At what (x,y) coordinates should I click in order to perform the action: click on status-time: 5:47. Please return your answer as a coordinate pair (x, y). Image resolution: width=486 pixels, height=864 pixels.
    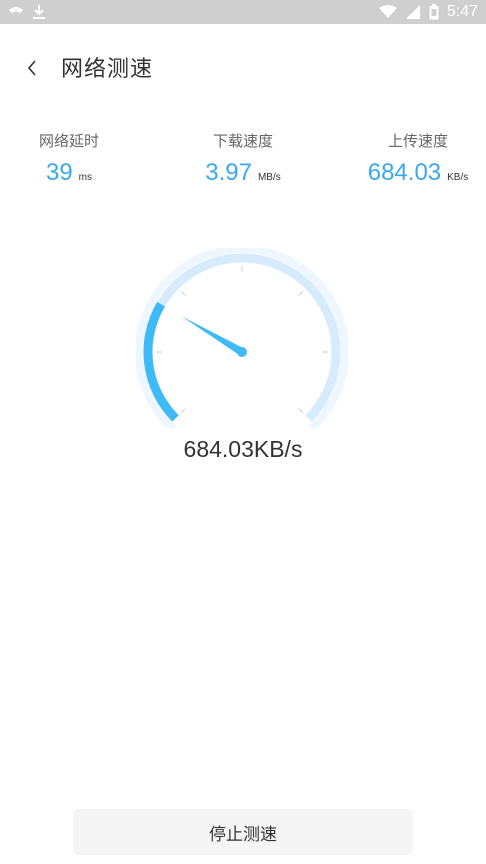
    Looking at the image, I should click on (462, 11).